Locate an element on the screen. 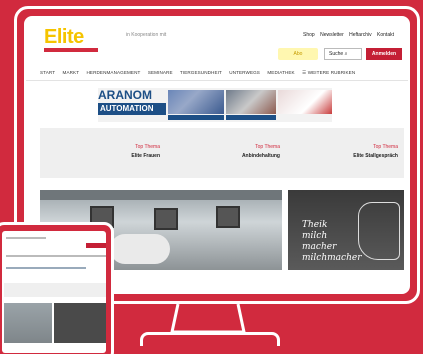  toplink-heftarchiv: Heftarchiv is located at coordinates (360, 35).